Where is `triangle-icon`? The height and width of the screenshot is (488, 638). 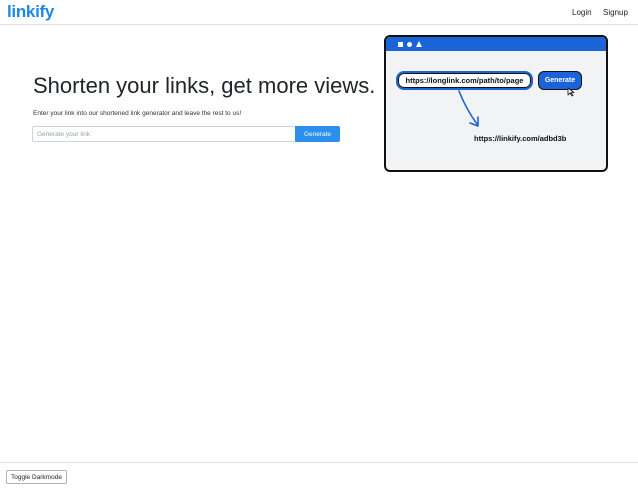 triangle-icon is located at coordinates (419, 44).